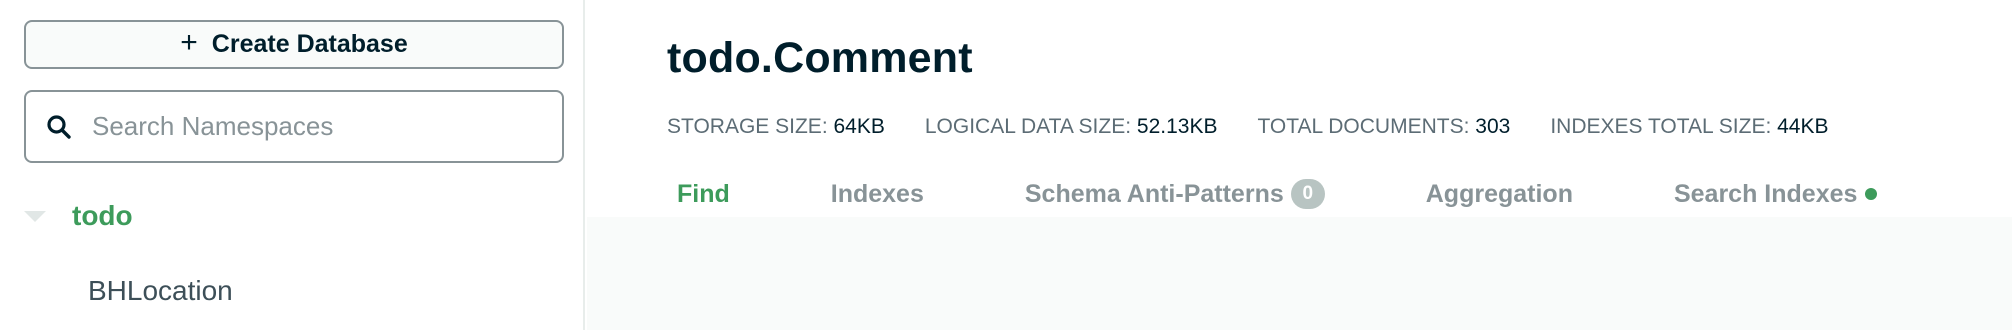 The width and height of the screenshot is (2012, 330). What do you see at coordinates (102, 215) in the screenshot?
I see `database-name: todo` at bounding box center [102, 215].